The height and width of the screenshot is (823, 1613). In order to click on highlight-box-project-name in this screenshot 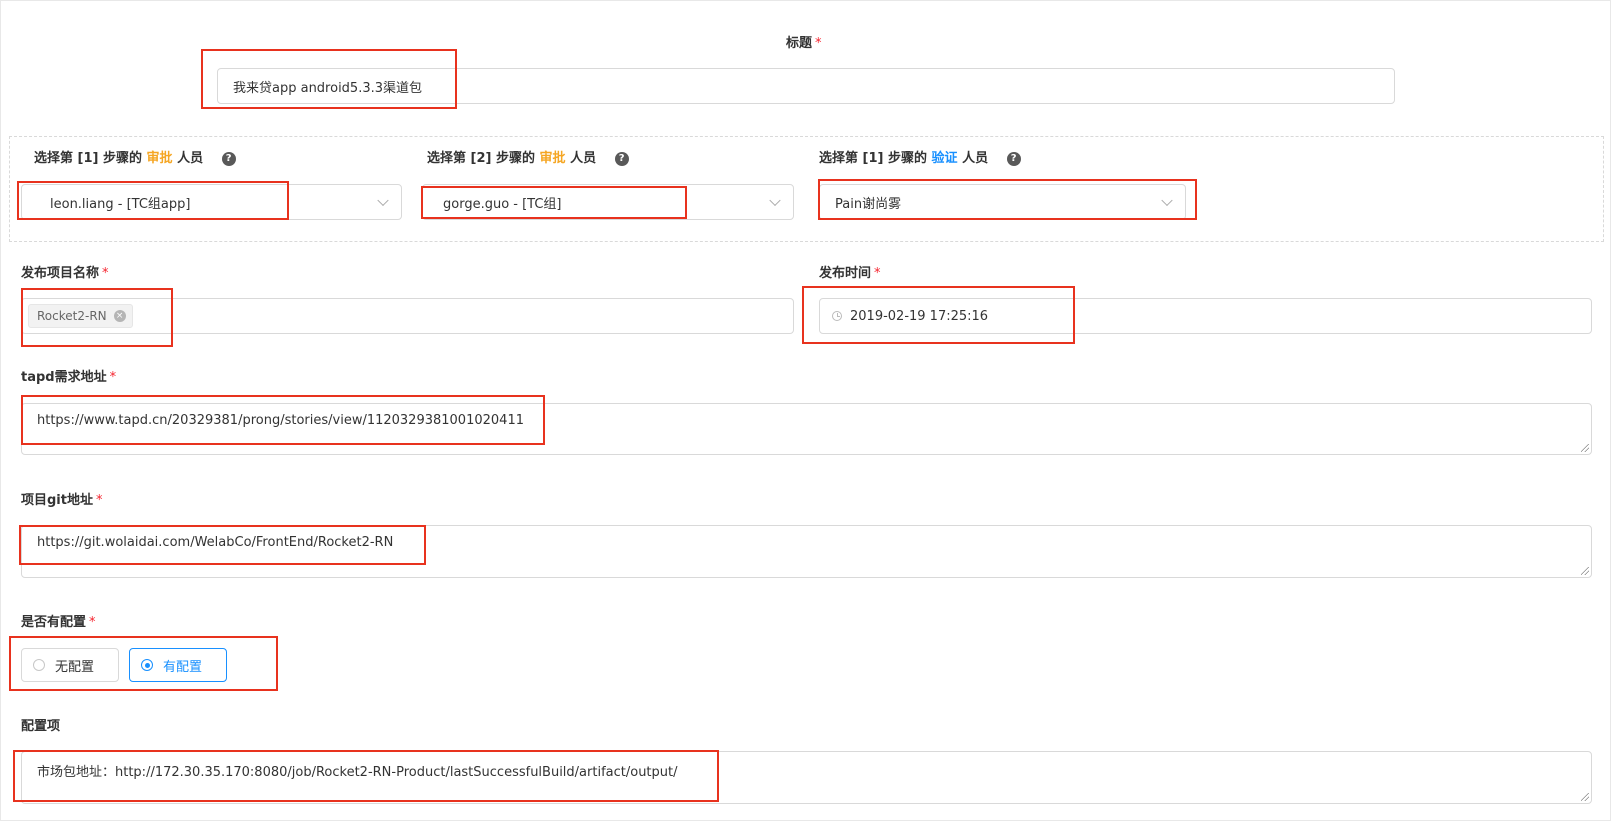, I will do `click(97, 317)`.